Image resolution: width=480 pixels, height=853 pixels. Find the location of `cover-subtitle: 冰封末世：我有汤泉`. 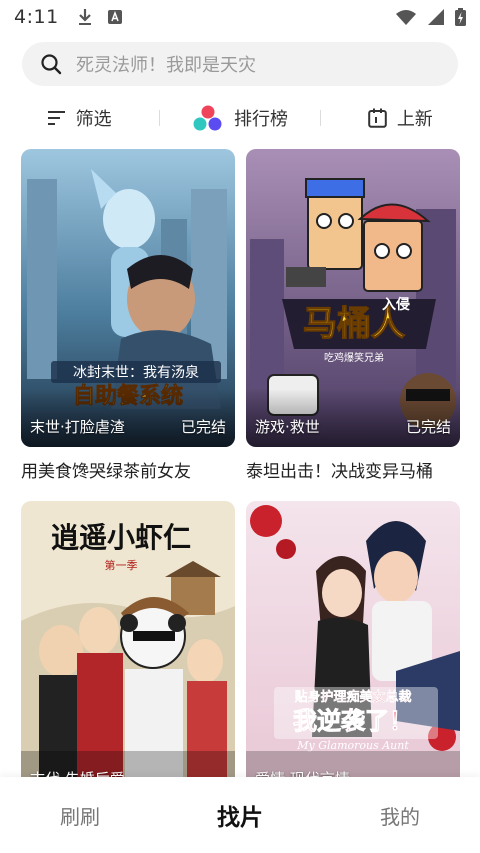

cover-subtitle: 冰封末世：我有汤泉 is located at coordinates (136, 372).